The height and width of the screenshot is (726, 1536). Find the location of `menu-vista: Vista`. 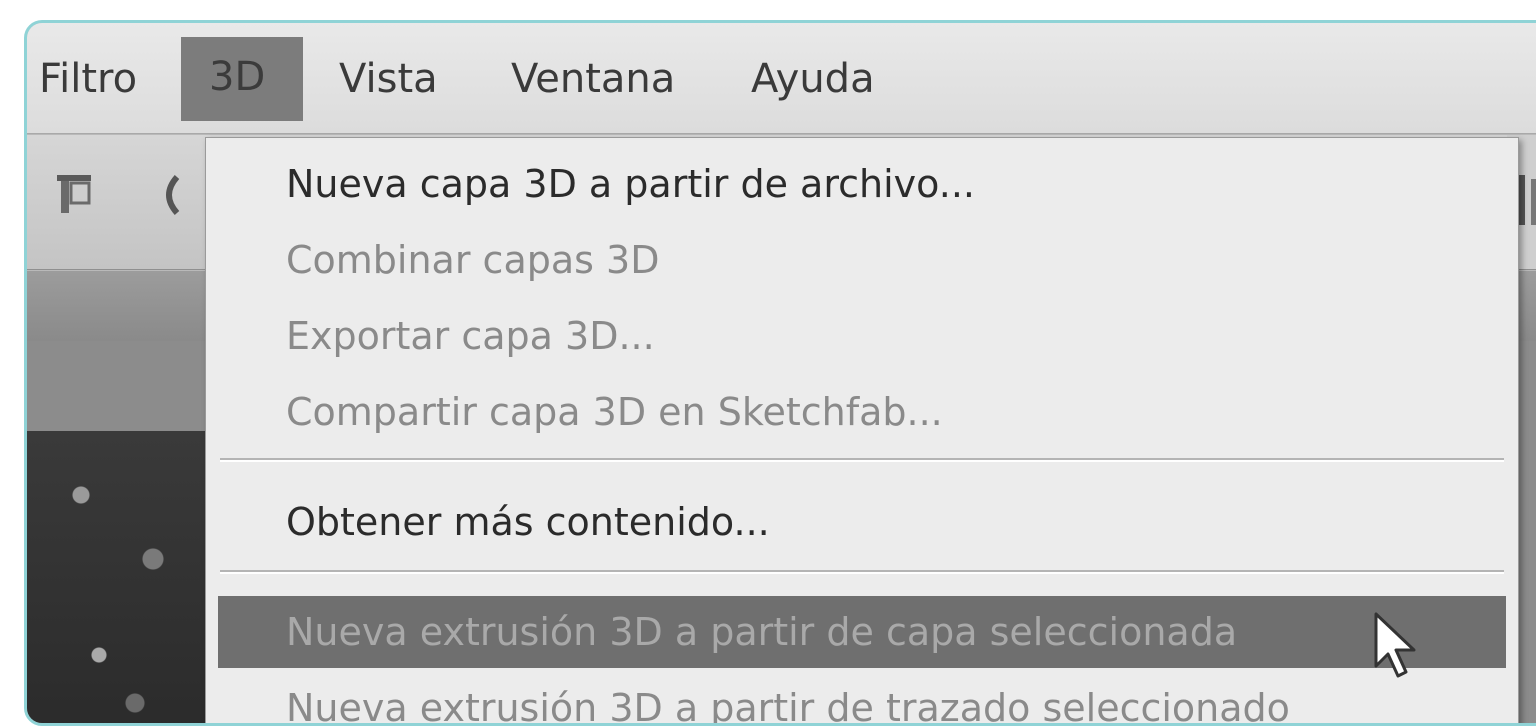

menu-vista: Vista is located at coordinates (388, 79).